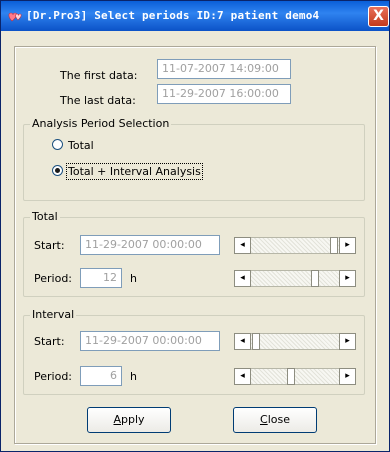  What do you see at coordinates (256, 341) in the screenshot?
I see `interval-start-thumb` at bounding box center [256, 341].